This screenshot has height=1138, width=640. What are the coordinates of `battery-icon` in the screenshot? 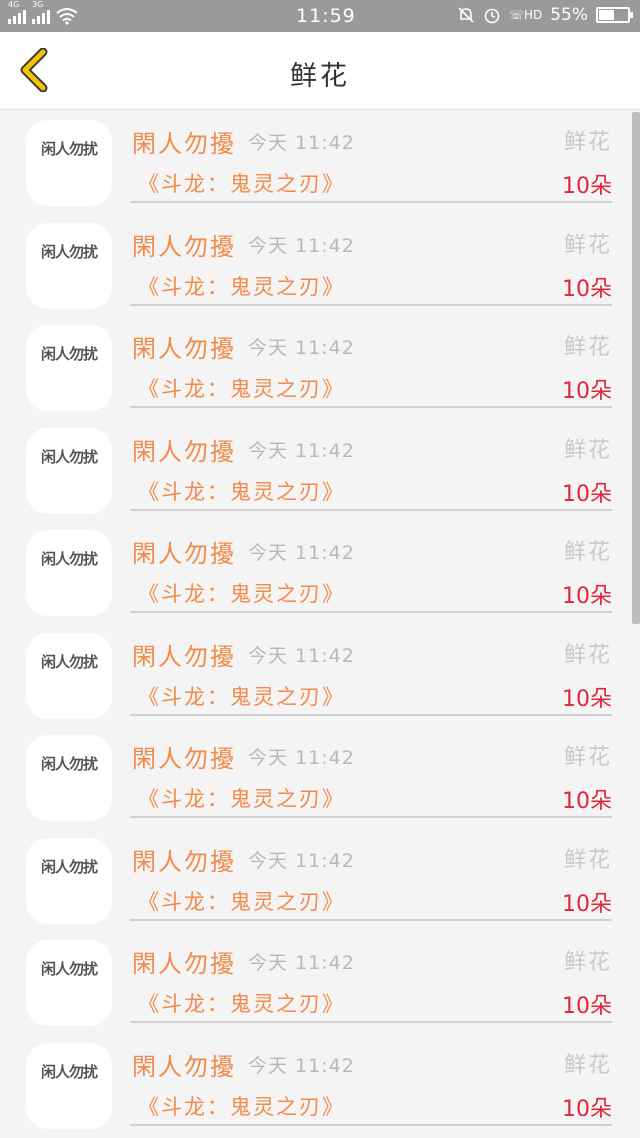 It's located at (614, 15).